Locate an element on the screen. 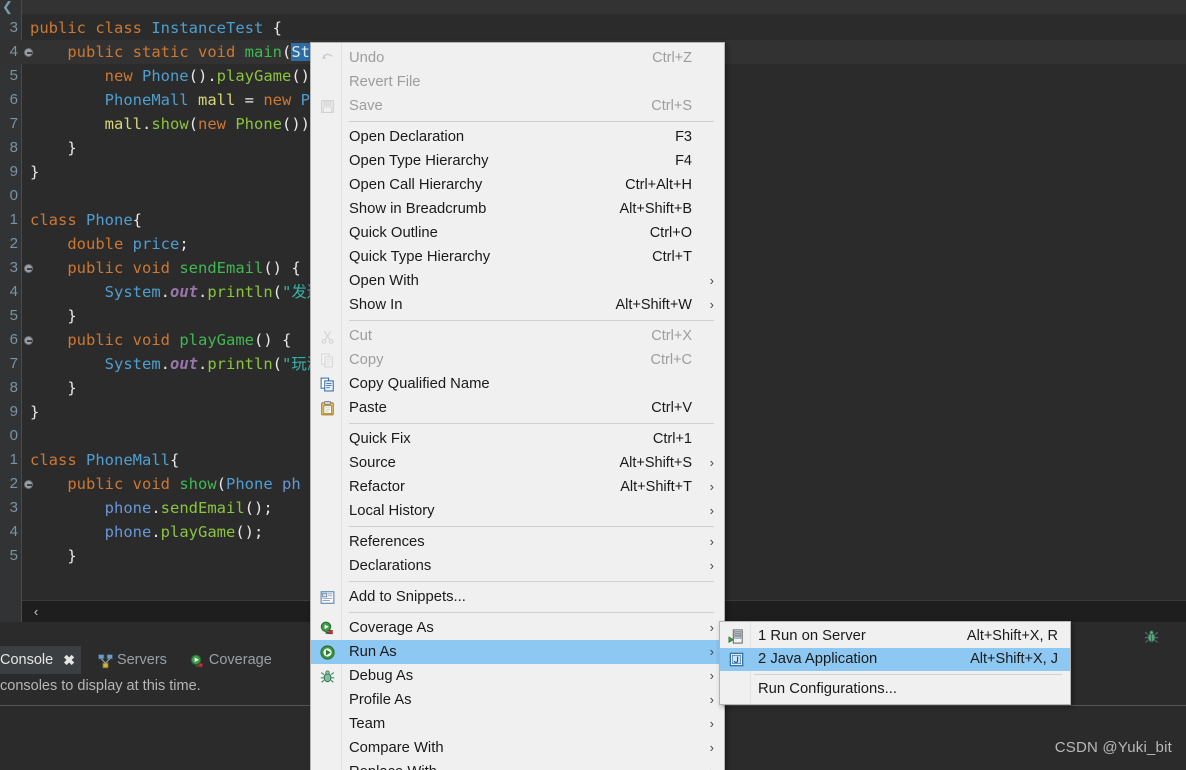  menu-item-show-in: Show In Alt+Shift+W › is located at coordinates (517, 305).